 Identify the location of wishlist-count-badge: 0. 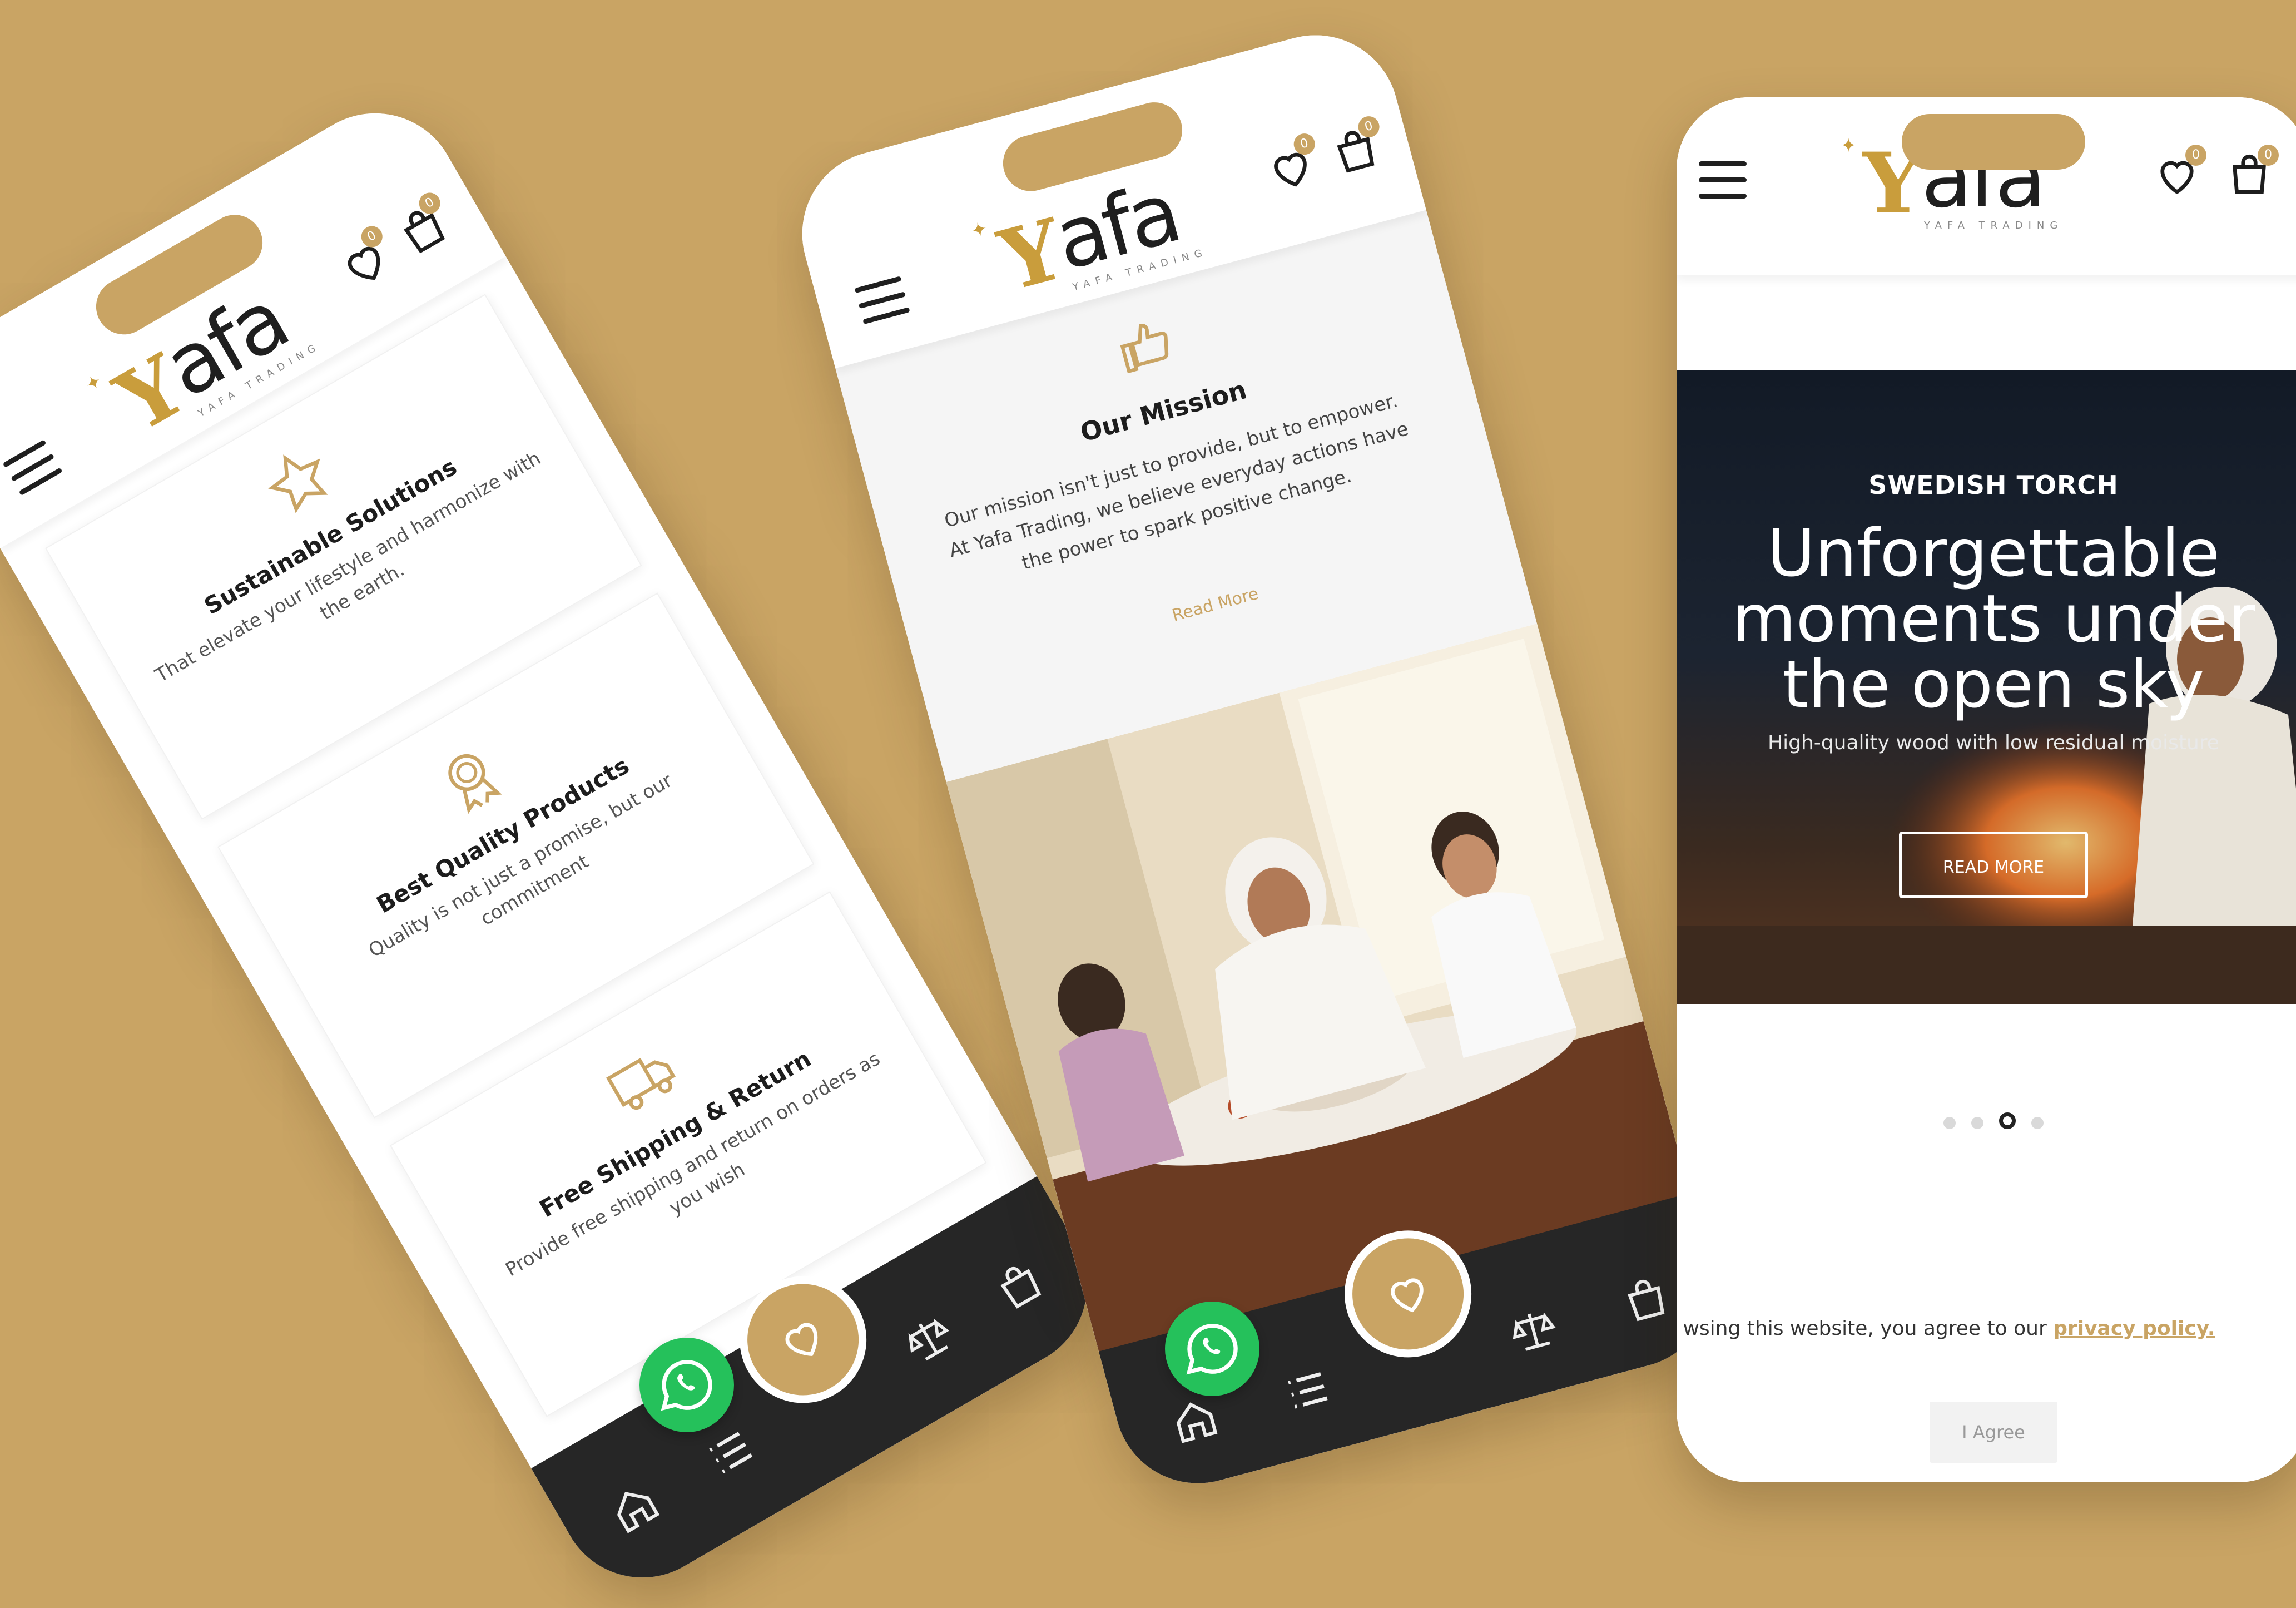
(2195, 155).